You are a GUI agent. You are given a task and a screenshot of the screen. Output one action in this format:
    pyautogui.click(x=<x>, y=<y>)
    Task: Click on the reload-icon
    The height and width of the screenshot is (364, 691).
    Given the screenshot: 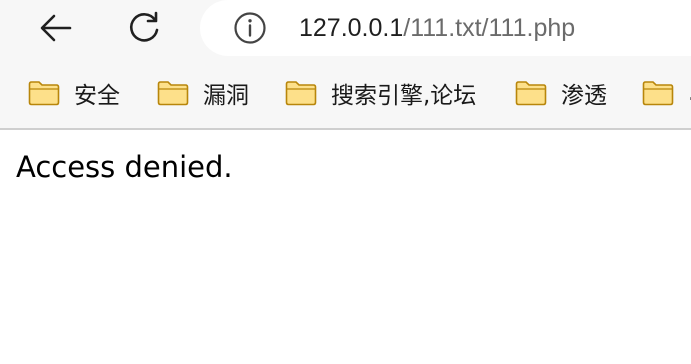 What is the action you would take?
    pyautogui.click(x=144, y=26)
    